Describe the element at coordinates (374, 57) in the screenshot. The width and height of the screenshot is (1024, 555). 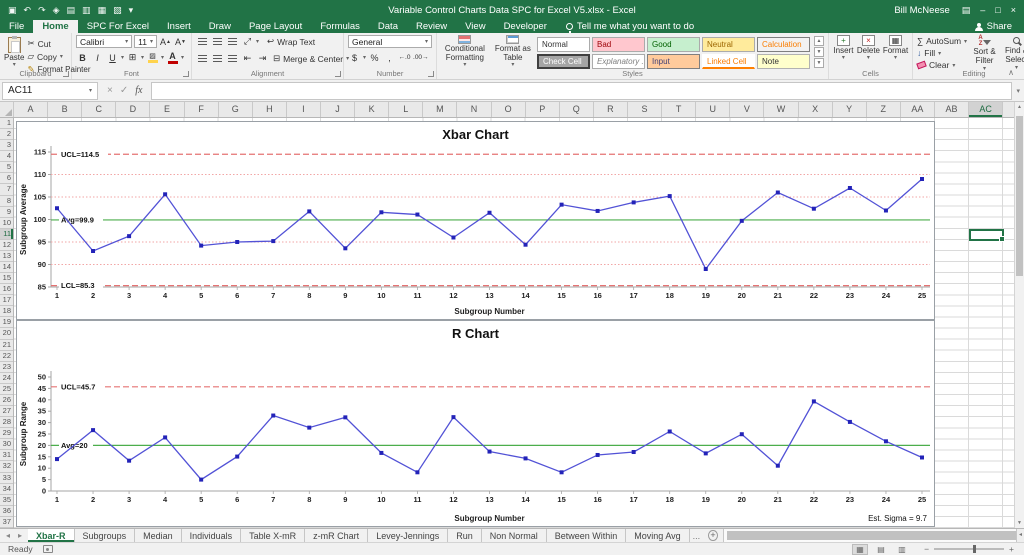
I see `percent-button: %` at that location.